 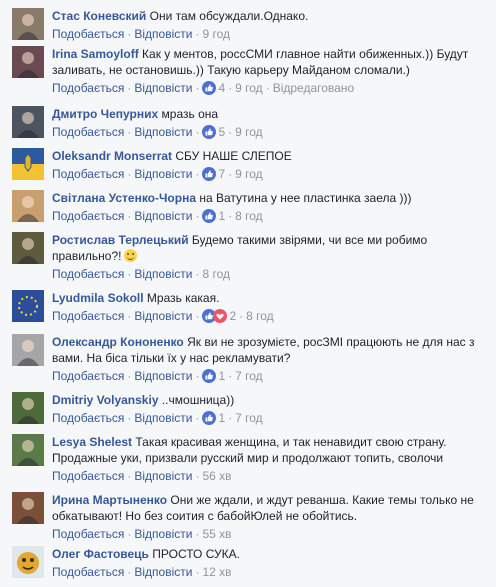 What do you see at coordinates (124, 198) in the screenshot?
I see `author-name: Світлана Устенко-Чорна` at bounding box center [124, 198].